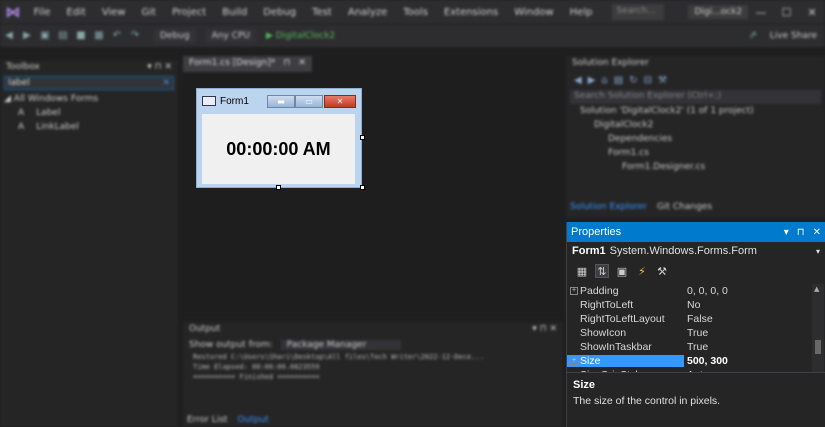 This screenshot has width=825, height=427. I want to click on run-button: ▶ DigitalClock2, so click(300, 36).